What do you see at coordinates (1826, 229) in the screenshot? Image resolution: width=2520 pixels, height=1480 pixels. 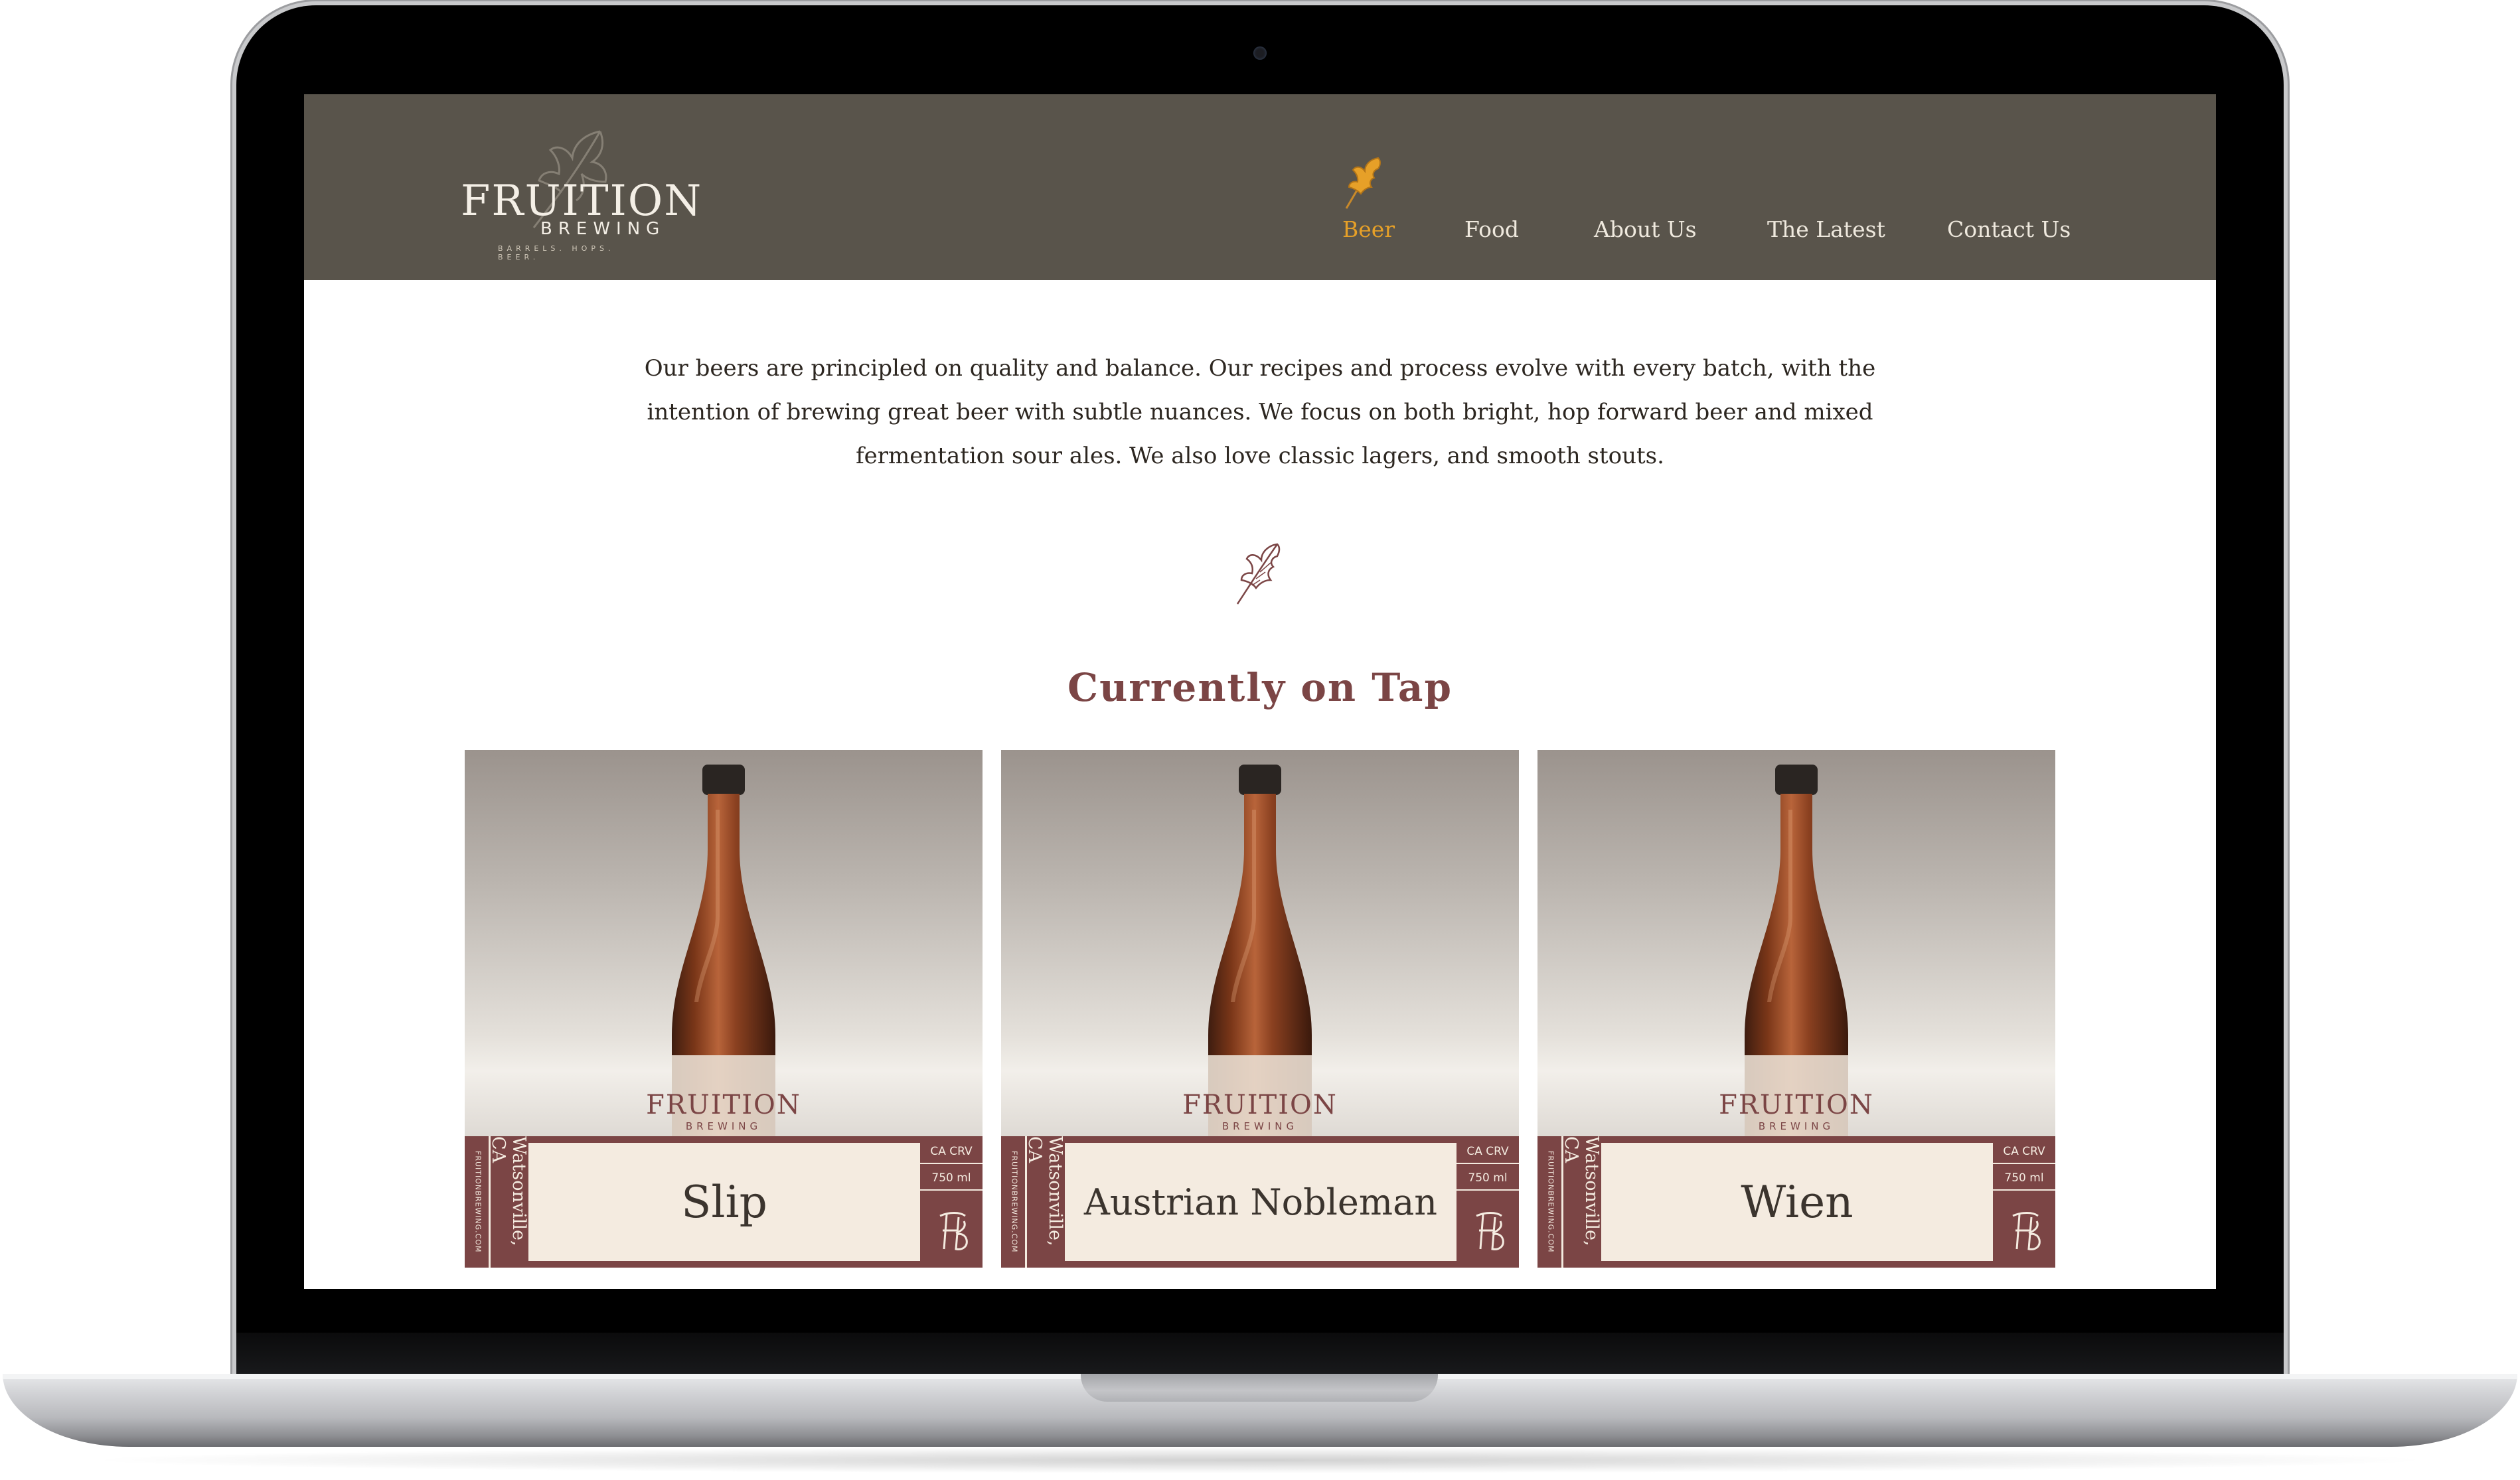 I see `nav-item-the-latest: The Latest` at bounding box center [1826, 229].